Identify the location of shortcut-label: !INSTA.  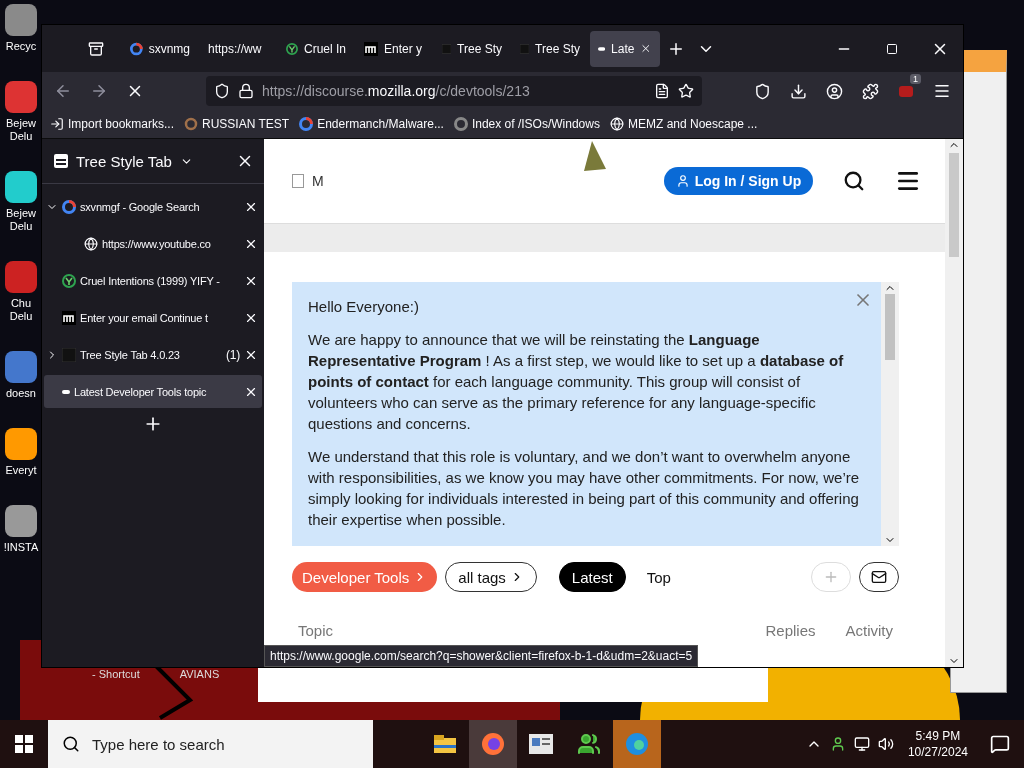
(21, 547).